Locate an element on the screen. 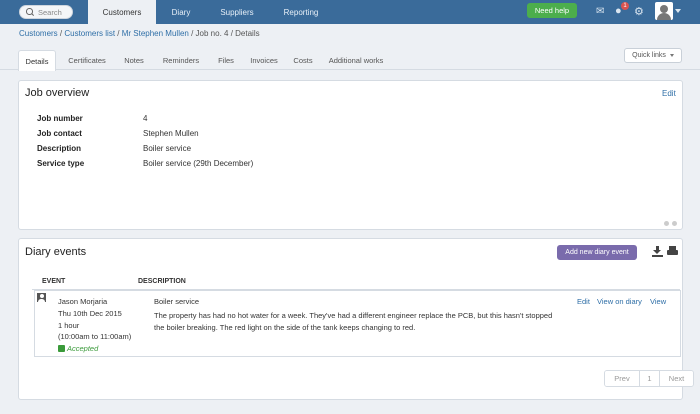  pagination-page-1: 1 is located at coordinates (649, 378).